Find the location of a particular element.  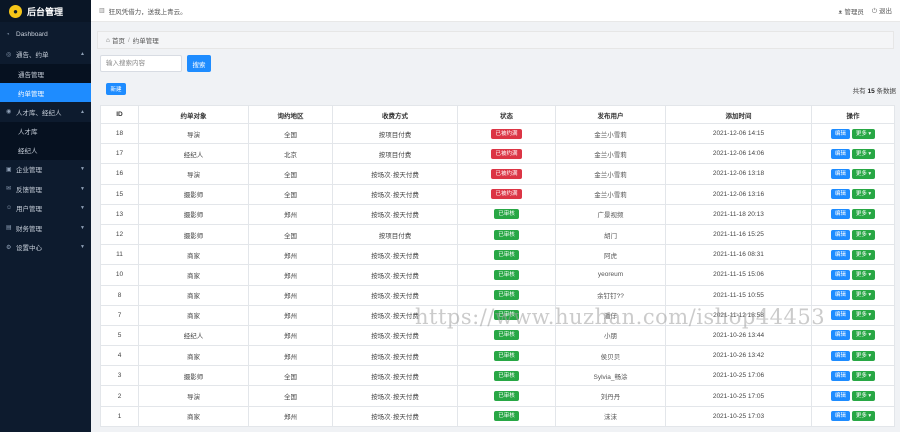

sidebar-subitem: 人才库 is located at coordinates (45, 131).